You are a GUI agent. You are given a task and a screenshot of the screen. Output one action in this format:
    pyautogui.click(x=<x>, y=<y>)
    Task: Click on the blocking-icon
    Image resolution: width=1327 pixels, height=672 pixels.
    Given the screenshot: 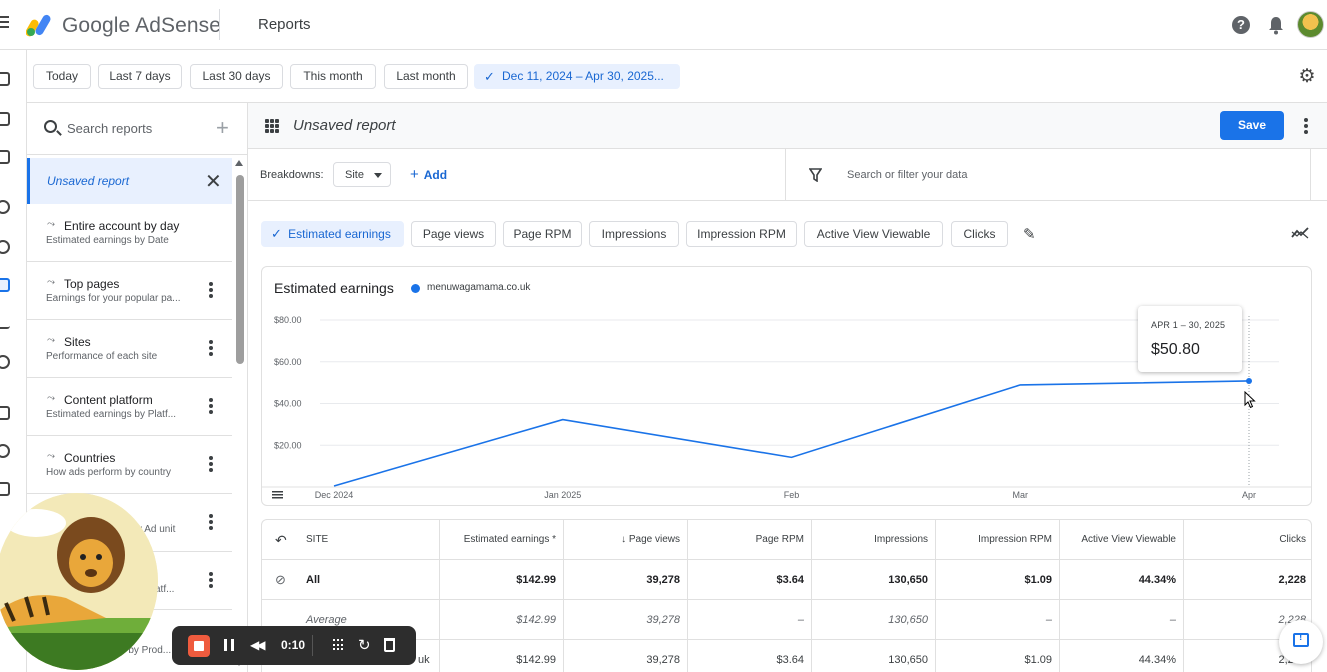 What is the action you would take?
    pyautogui.click(x=5, y=247)
    